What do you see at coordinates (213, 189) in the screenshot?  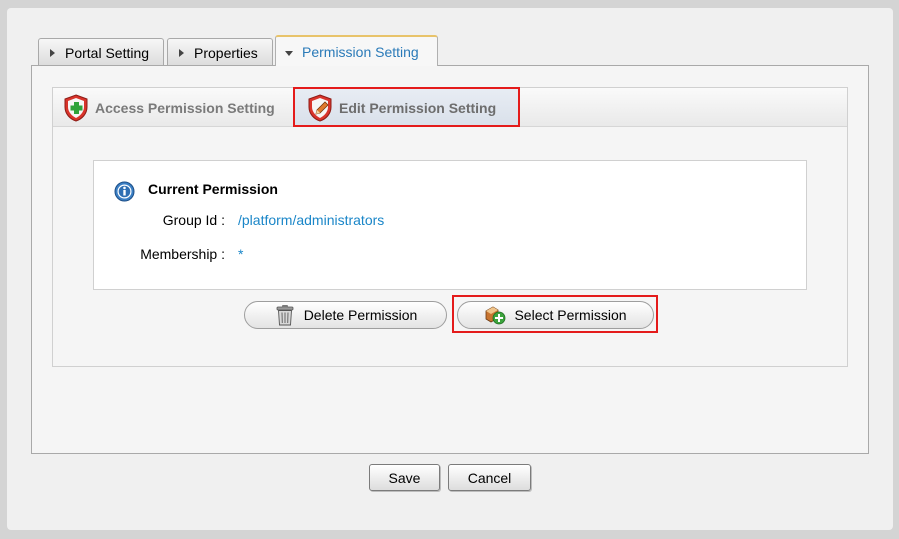 I see `current-permission-title: Current Permission` at bounding box center [213, 189].